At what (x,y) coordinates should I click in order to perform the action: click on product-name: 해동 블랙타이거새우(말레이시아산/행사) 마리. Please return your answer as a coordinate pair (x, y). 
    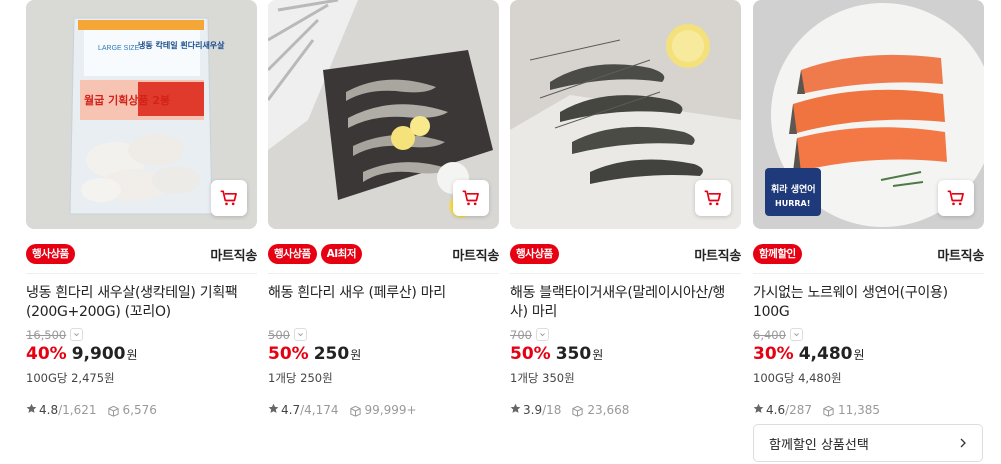
    Looking at the image, I should click on (625, 303).